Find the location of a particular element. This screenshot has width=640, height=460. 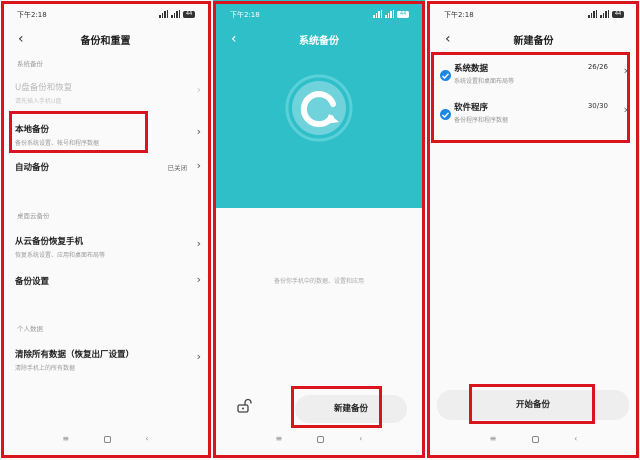

backup-option-apps: 软件程序 备份程序和程序数据 30/30 › is located at coordinates (535, 116).